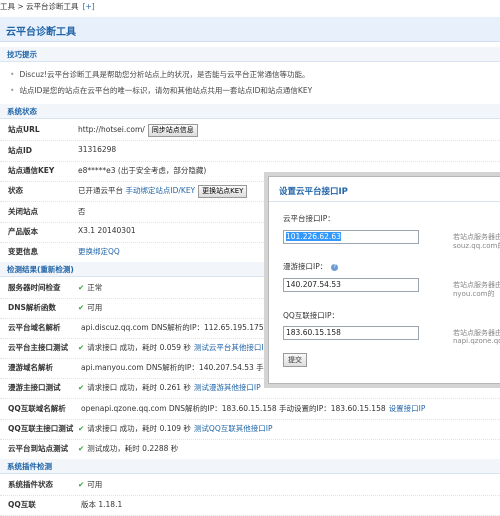 Image resolution: width=500 pixels, height=516 pixels. What do you see at coordinates (97, 149) in the screenshot?
I see `site-id-value: 31316298` at bounding box center [97, 149].